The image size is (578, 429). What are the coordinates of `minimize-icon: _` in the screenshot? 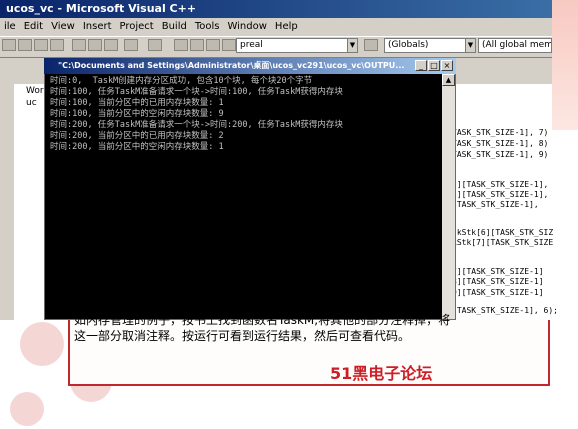 It's located at (421, 65).